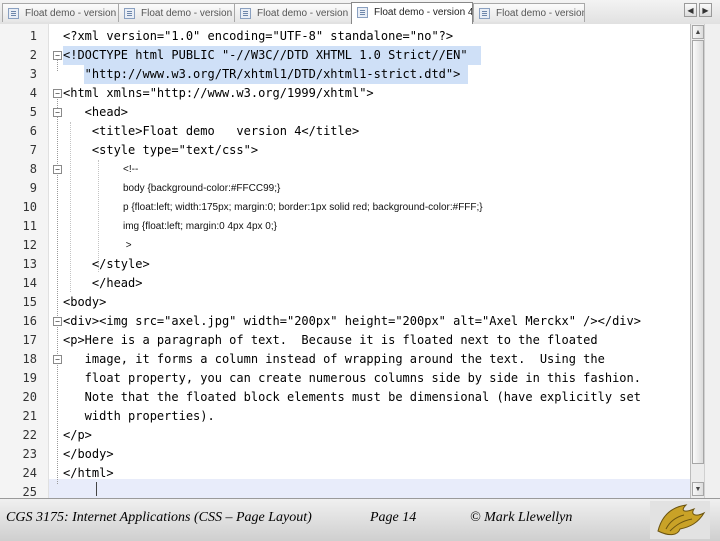 The width and height of the screenshot is (720, 541). What do you see at coordinates (127, 245) in the screenshot?
I see `code-line-12: >` at bounding box center [127, 245].